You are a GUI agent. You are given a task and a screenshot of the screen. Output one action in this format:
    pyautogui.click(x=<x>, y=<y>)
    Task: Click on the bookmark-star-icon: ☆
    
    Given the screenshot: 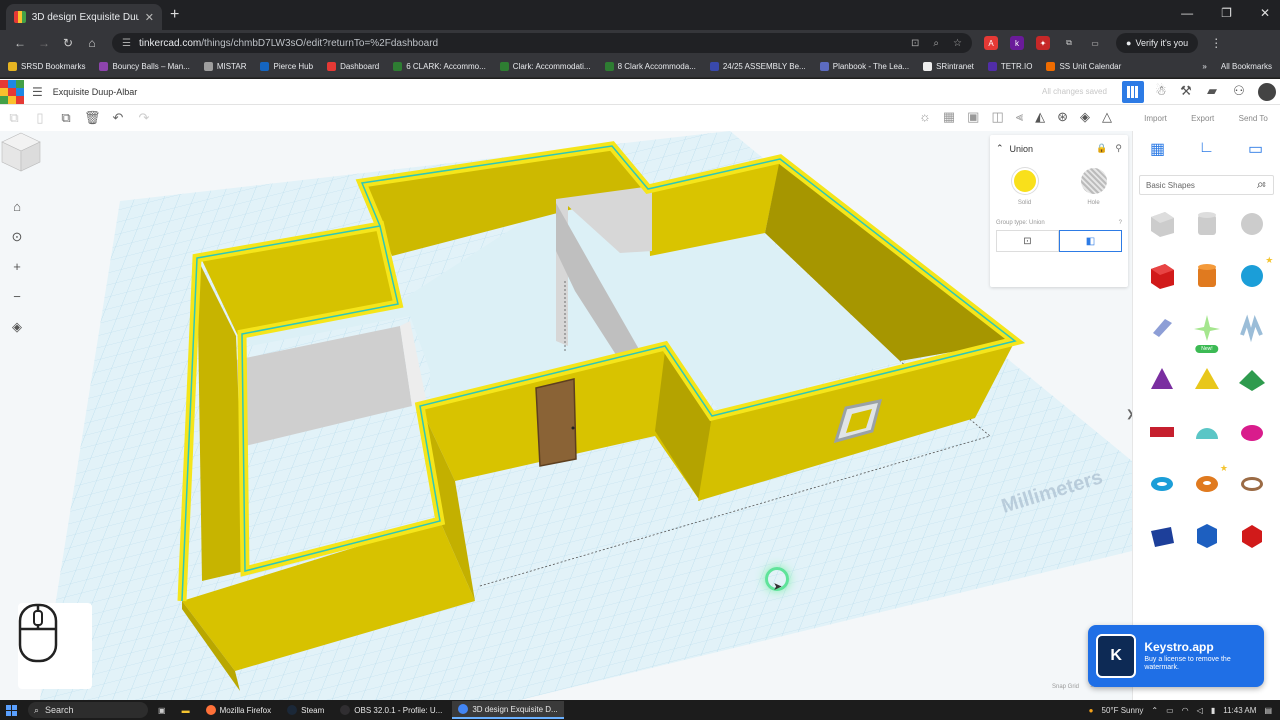 What is the action you would take?
    pyautogui.click(x=957, y=43)
    